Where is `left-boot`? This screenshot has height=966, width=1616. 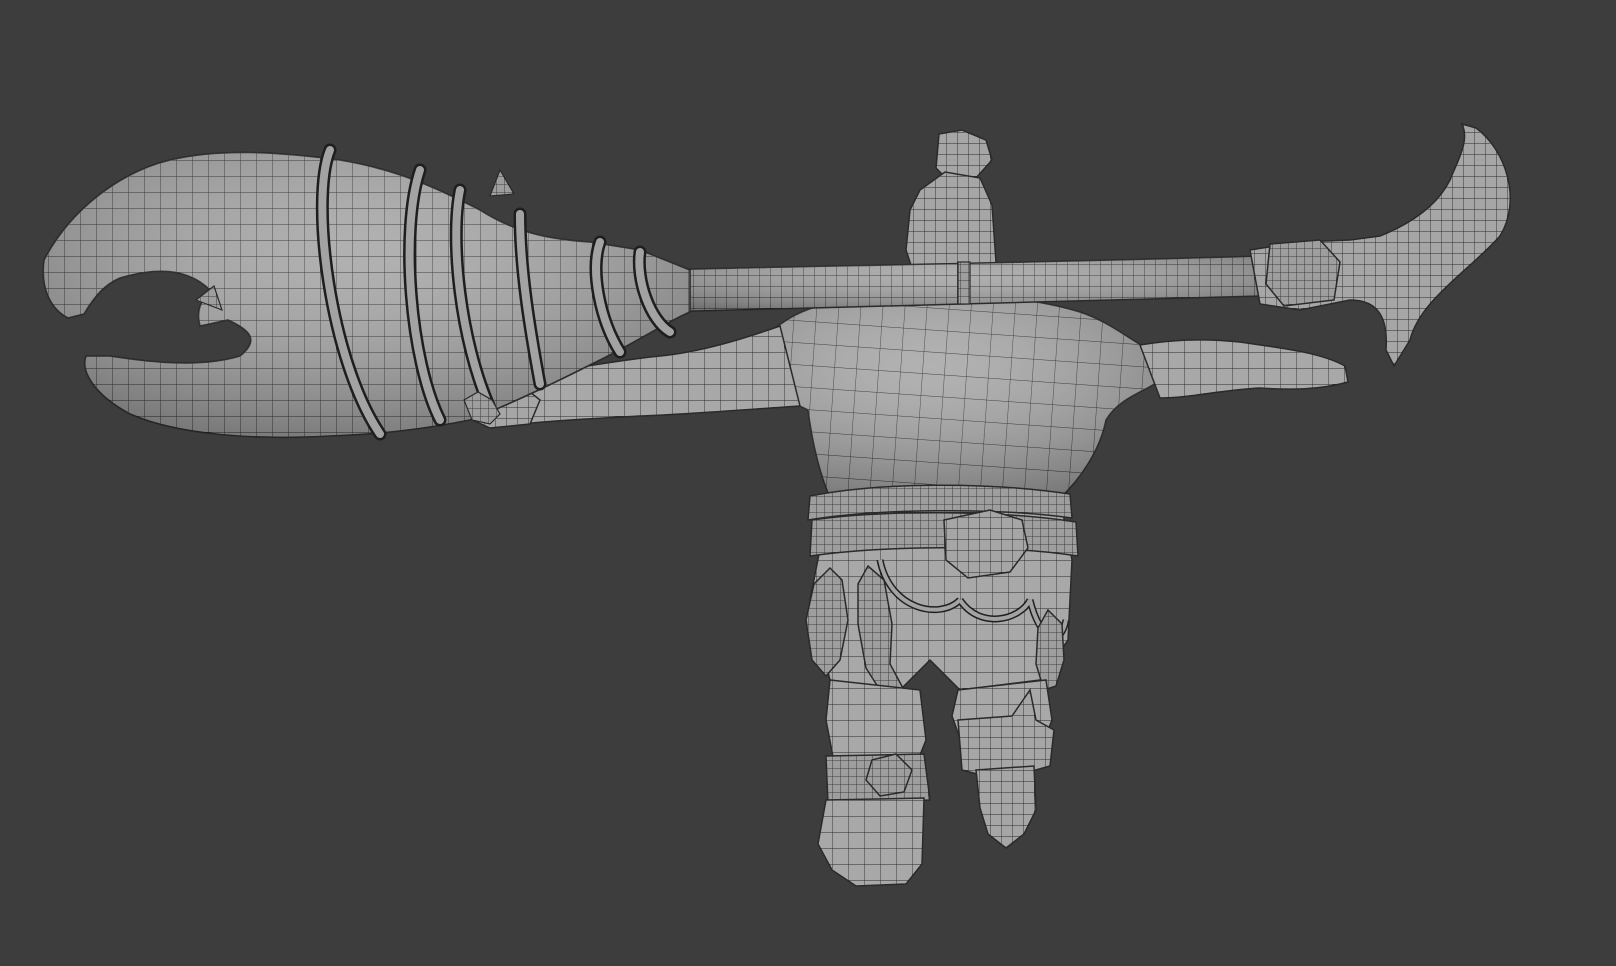
left-boot is located at coordinates (871, 842).